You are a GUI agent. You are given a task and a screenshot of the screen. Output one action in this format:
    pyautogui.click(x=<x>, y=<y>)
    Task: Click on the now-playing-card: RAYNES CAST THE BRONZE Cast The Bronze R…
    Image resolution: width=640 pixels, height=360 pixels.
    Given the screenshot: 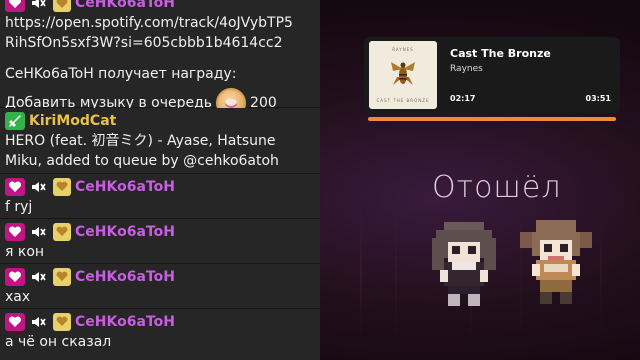 What is the action you would take?
    pyautogui.click(x=492, y=75)
    